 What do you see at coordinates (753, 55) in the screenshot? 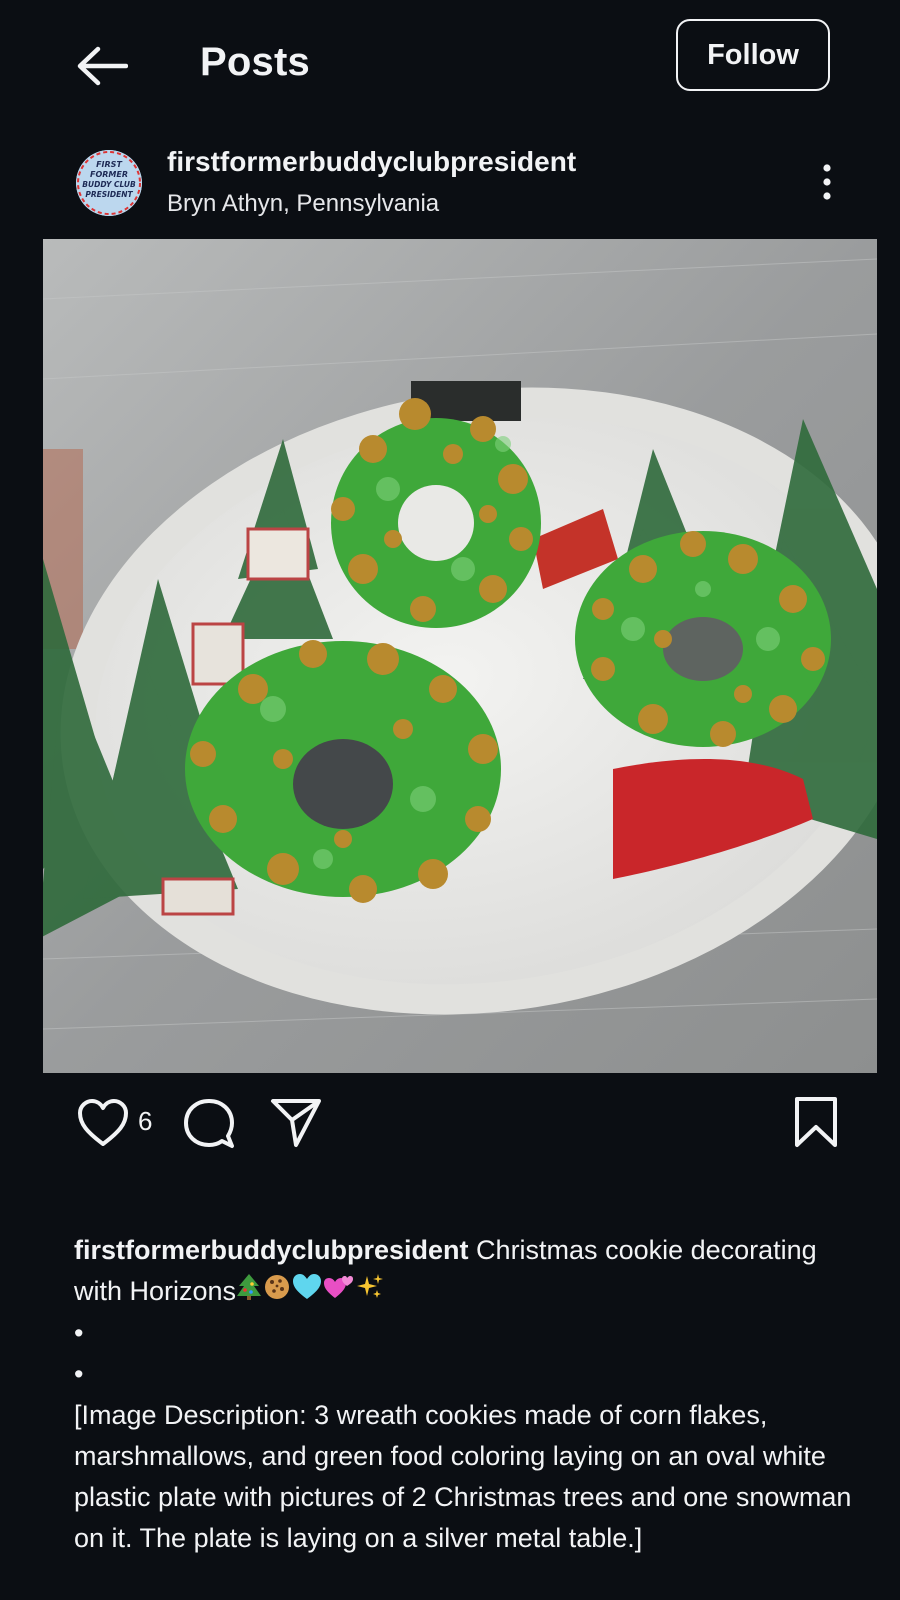
I see `follow-button: Follow` at bounding box center [753, 55].